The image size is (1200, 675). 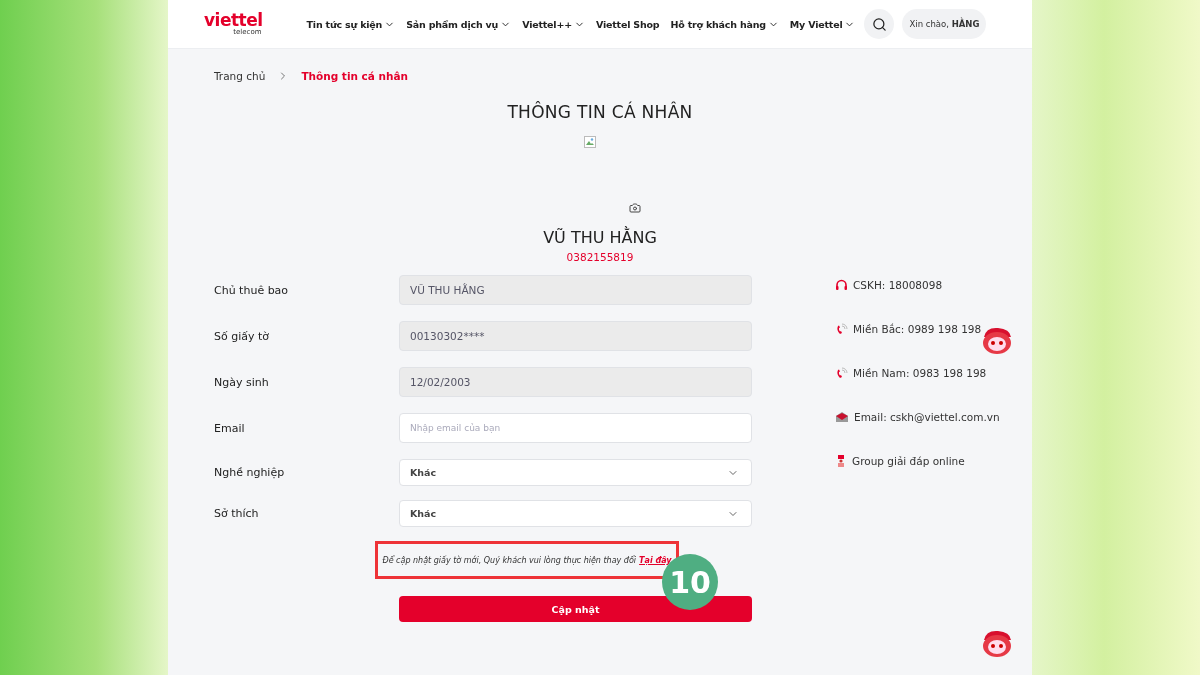 I want to click on field-label: Số giấy tờ, so click(x=242, y=336).